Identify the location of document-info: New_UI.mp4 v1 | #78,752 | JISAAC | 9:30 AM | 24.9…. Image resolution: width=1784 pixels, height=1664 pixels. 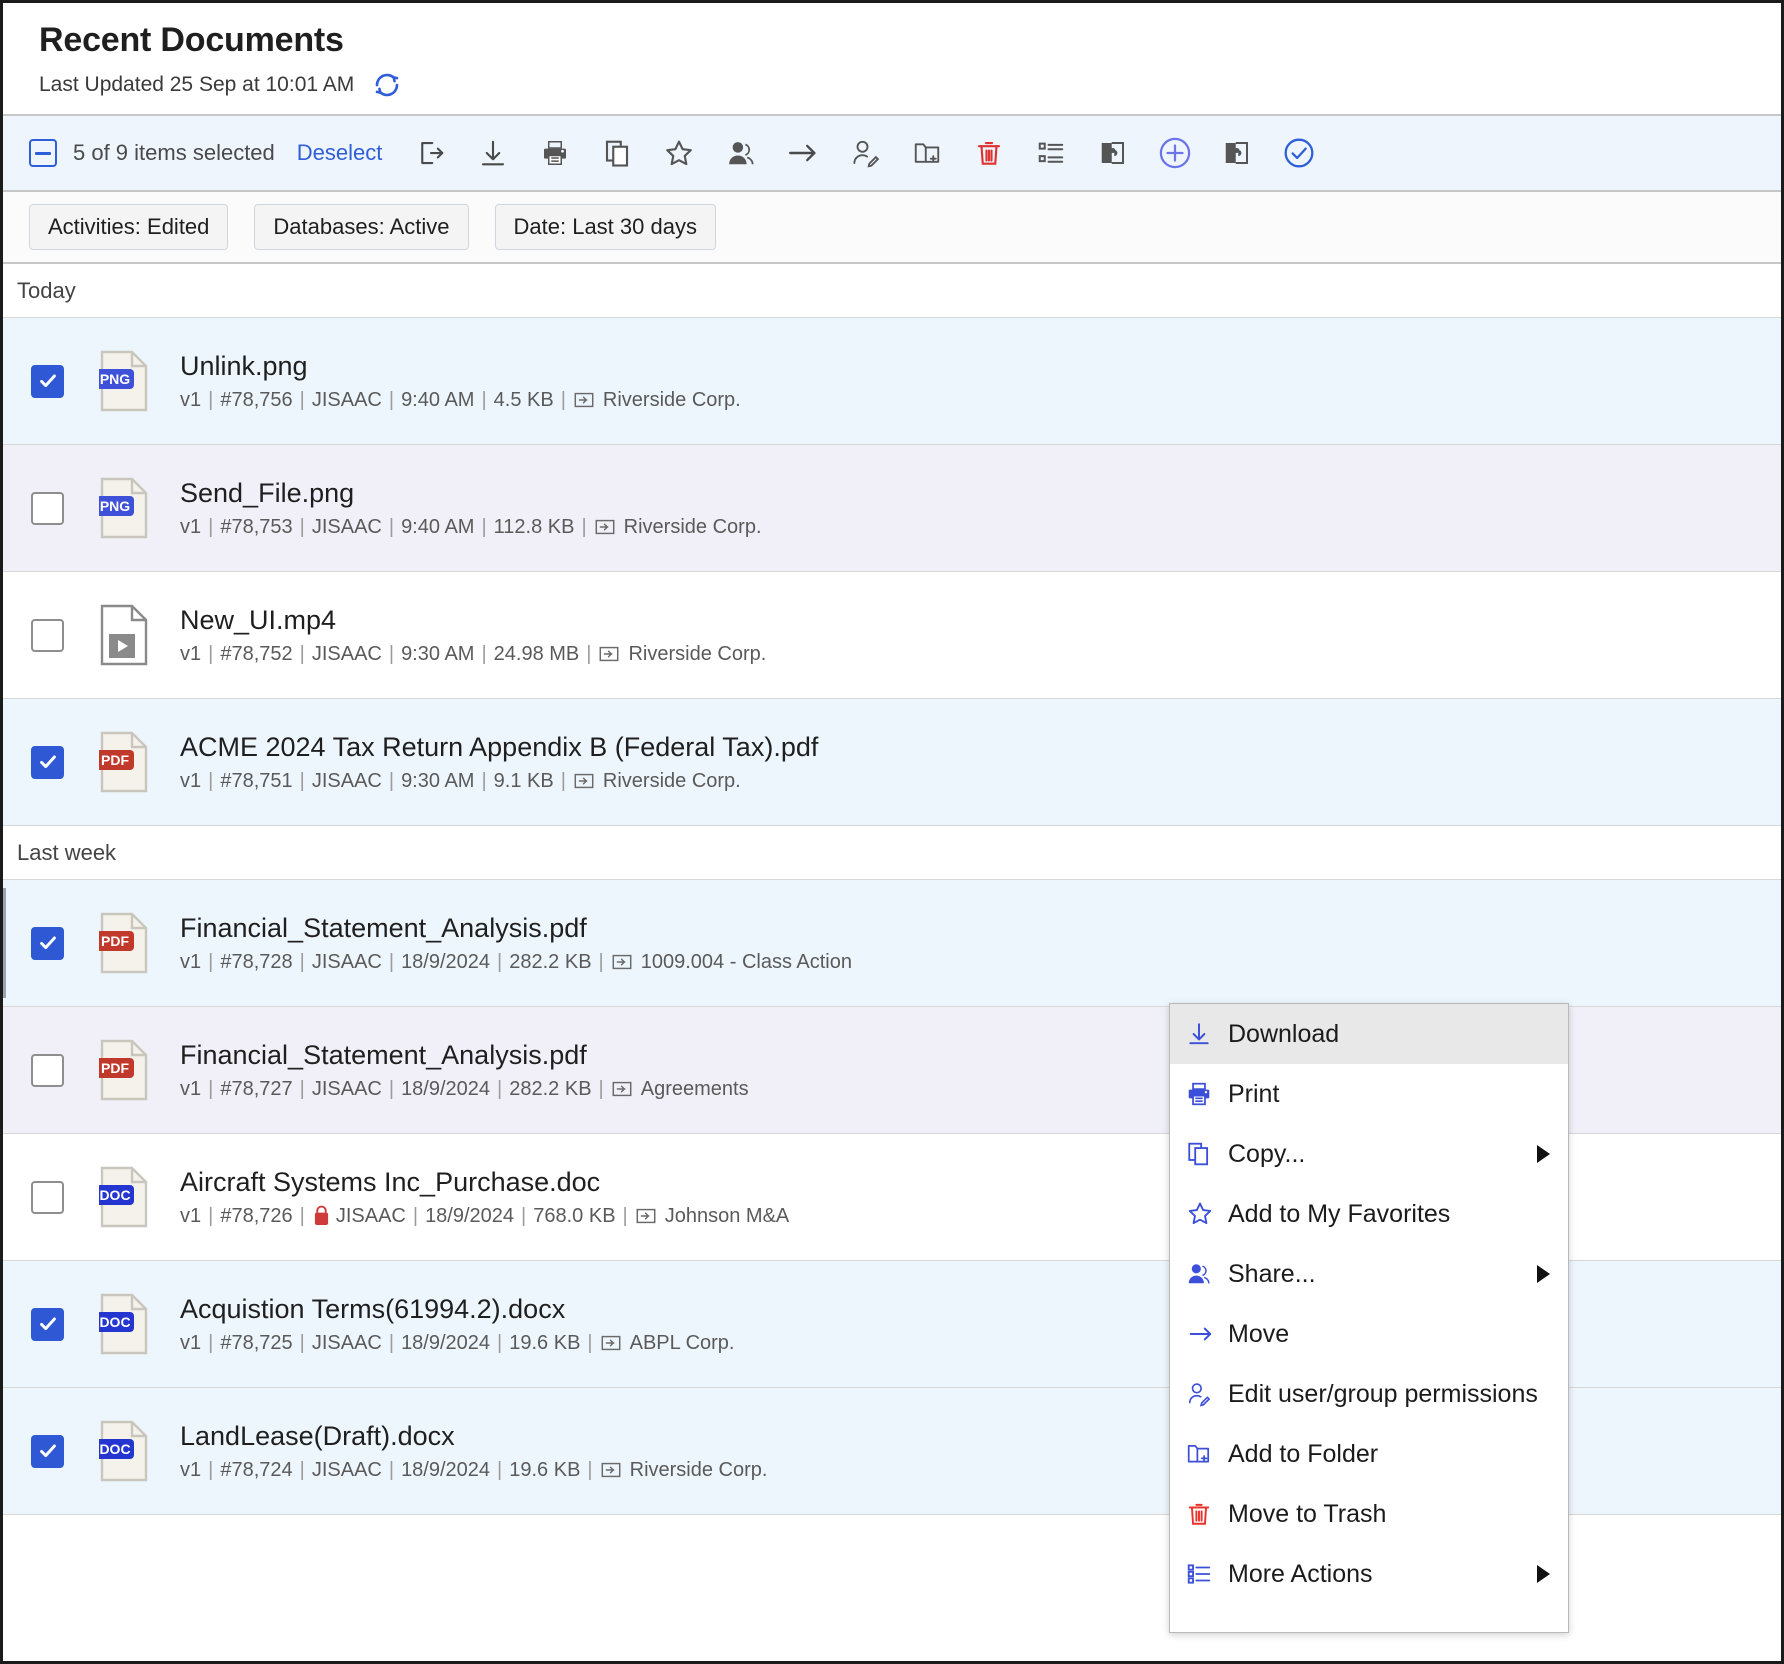
(473, 635).